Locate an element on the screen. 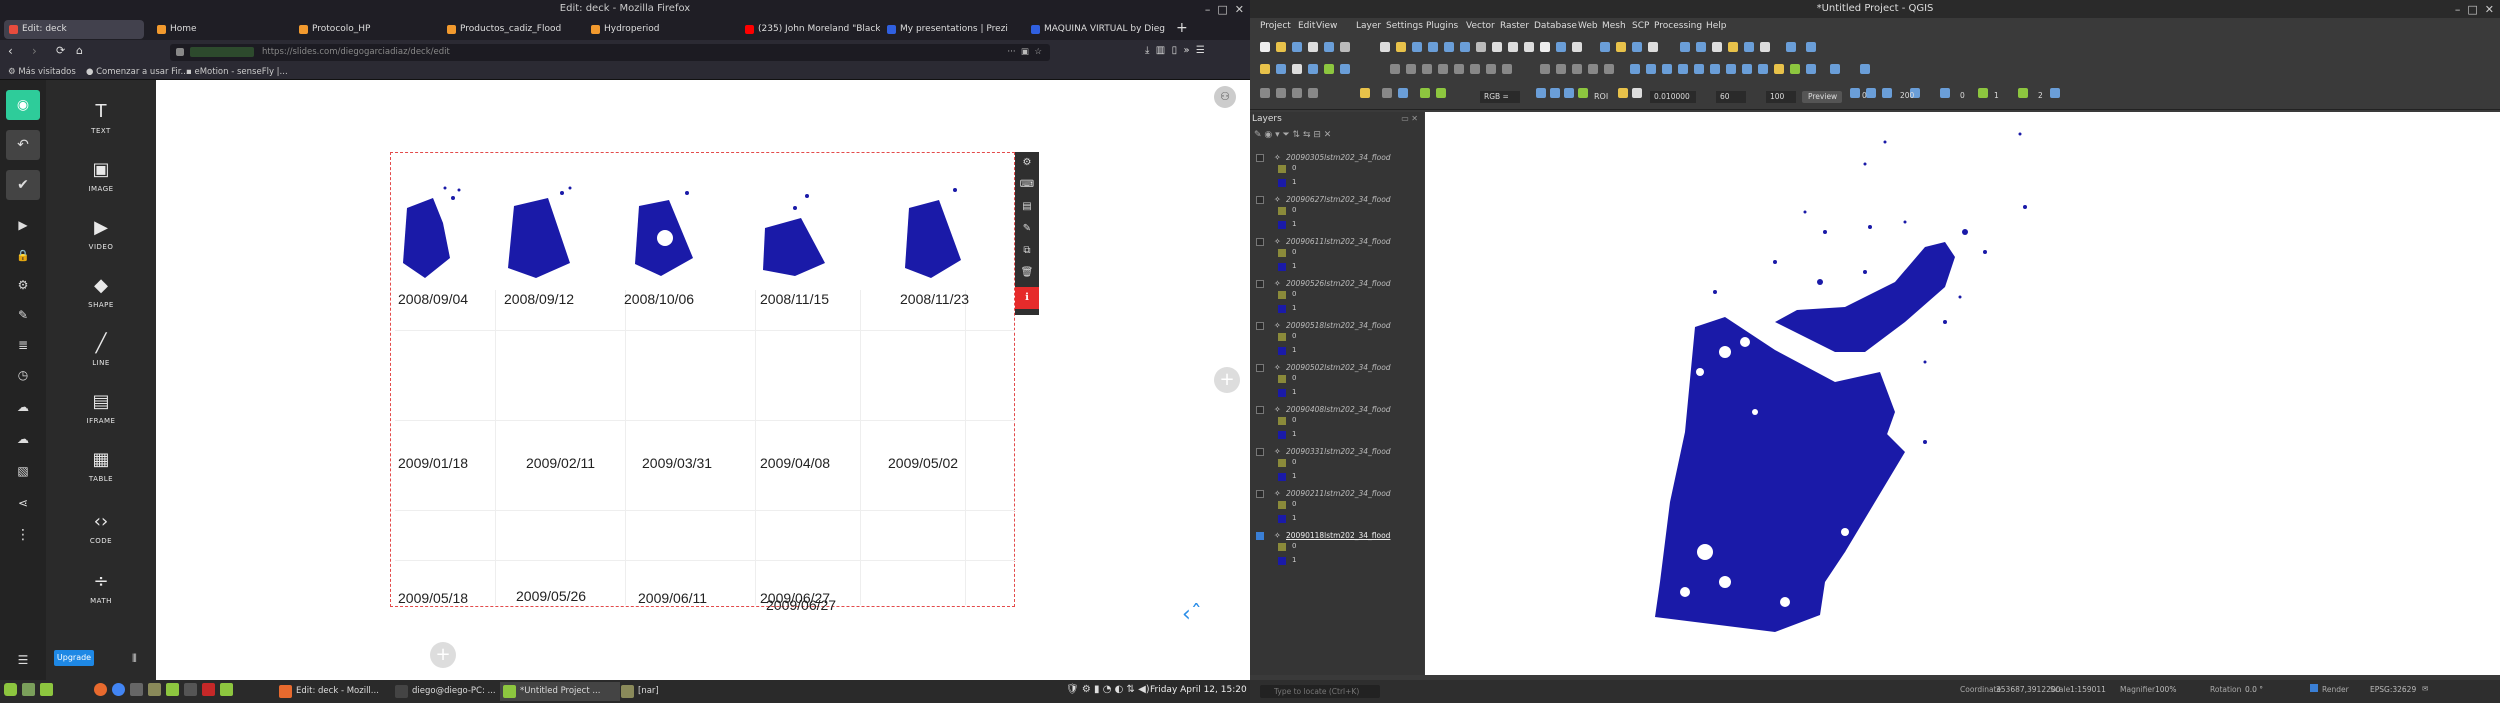 Image resolution: width=2500 pixels, height=703 pixels. tool-iframe: ▤ IFRAME is located at coordinates (101, 407).